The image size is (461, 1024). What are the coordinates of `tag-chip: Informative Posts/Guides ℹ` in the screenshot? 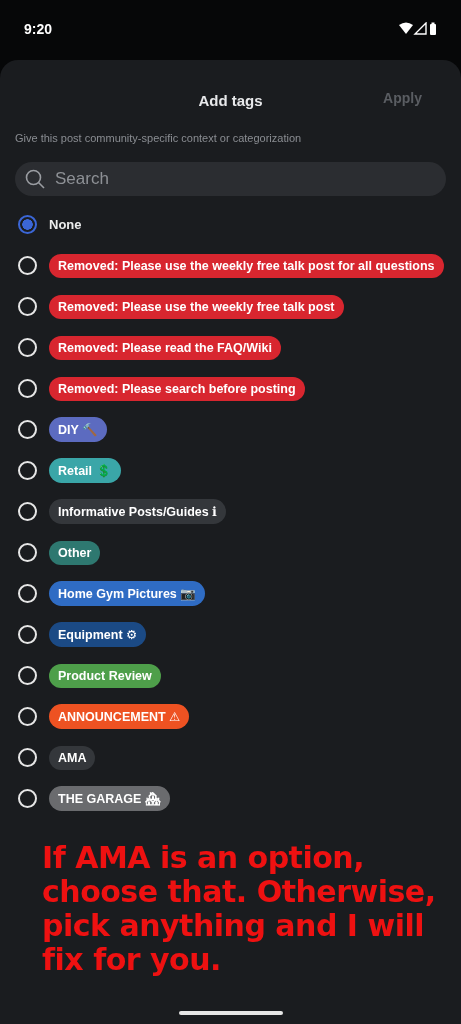 It's located at (137, 511).